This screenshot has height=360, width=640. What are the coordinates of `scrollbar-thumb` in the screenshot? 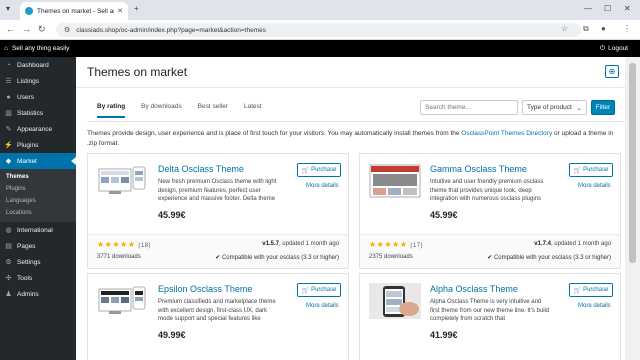 It's located at (632, 163).